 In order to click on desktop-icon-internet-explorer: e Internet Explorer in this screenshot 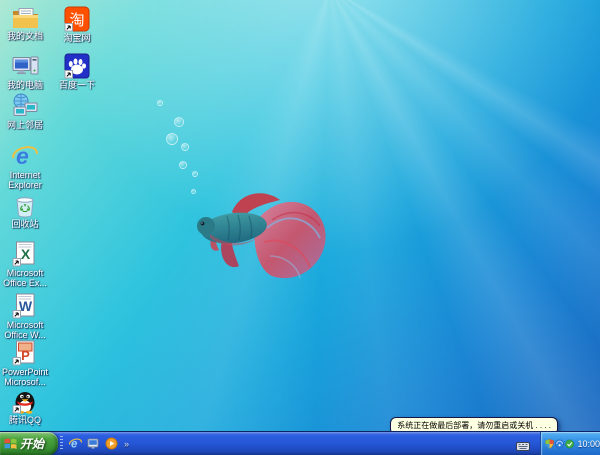, I will do `click(25, 167)`.